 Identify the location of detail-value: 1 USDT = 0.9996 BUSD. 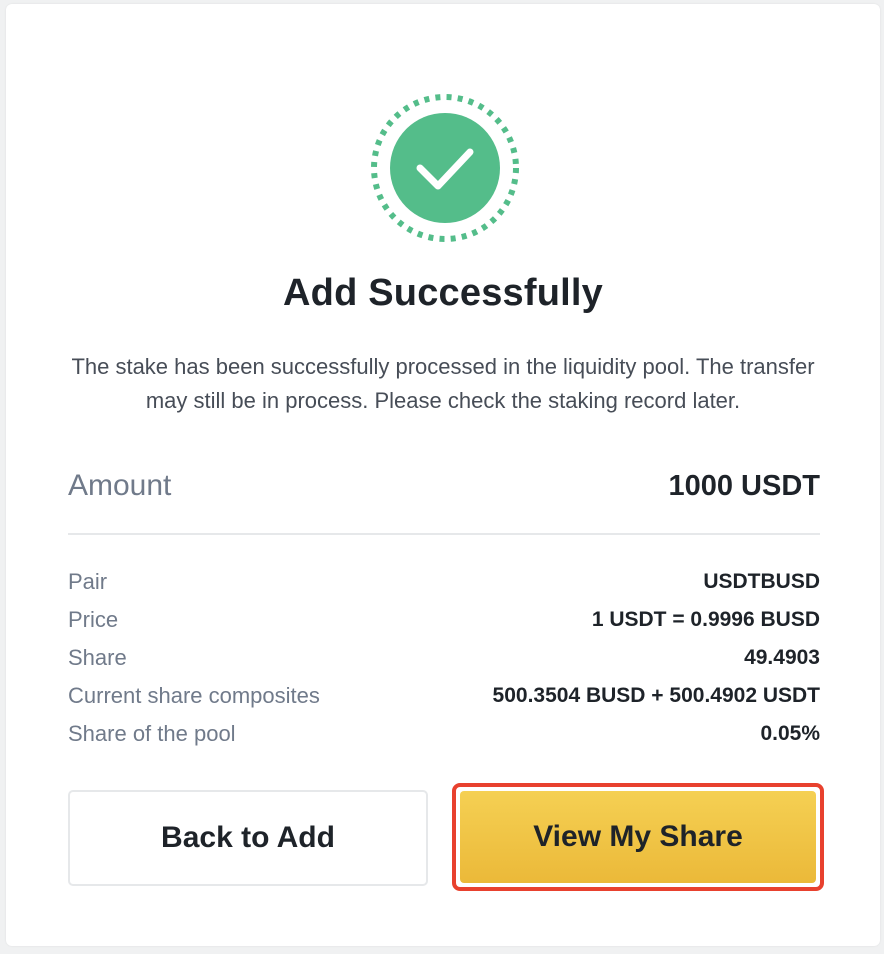
(705, 619).